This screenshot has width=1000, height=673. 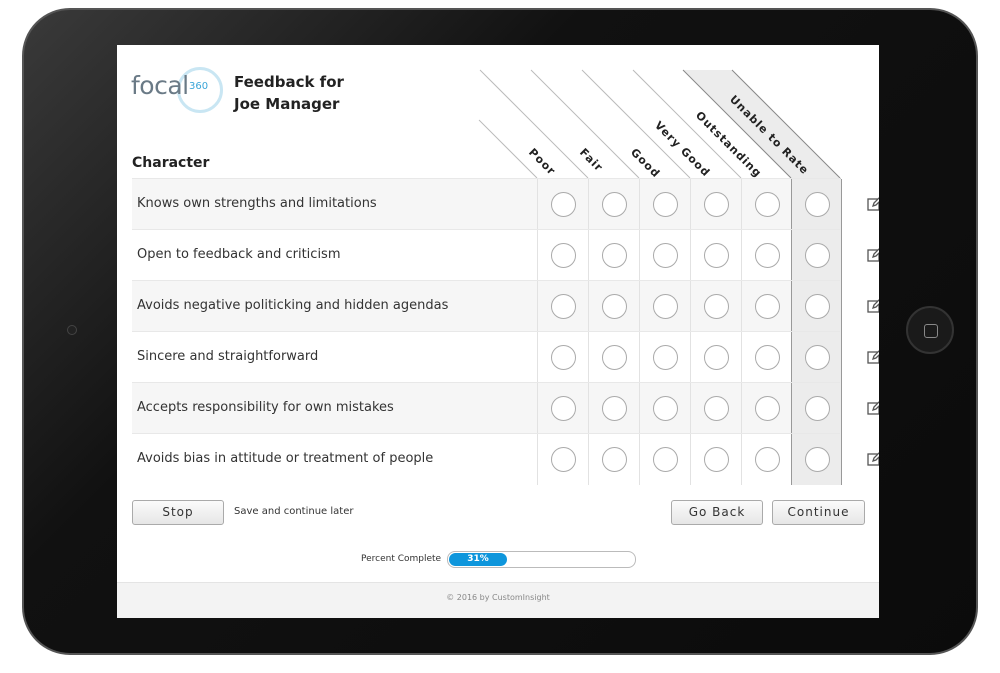 I want to click on table-row: Knows own strengths and limitations, so click(x=505, y=204).